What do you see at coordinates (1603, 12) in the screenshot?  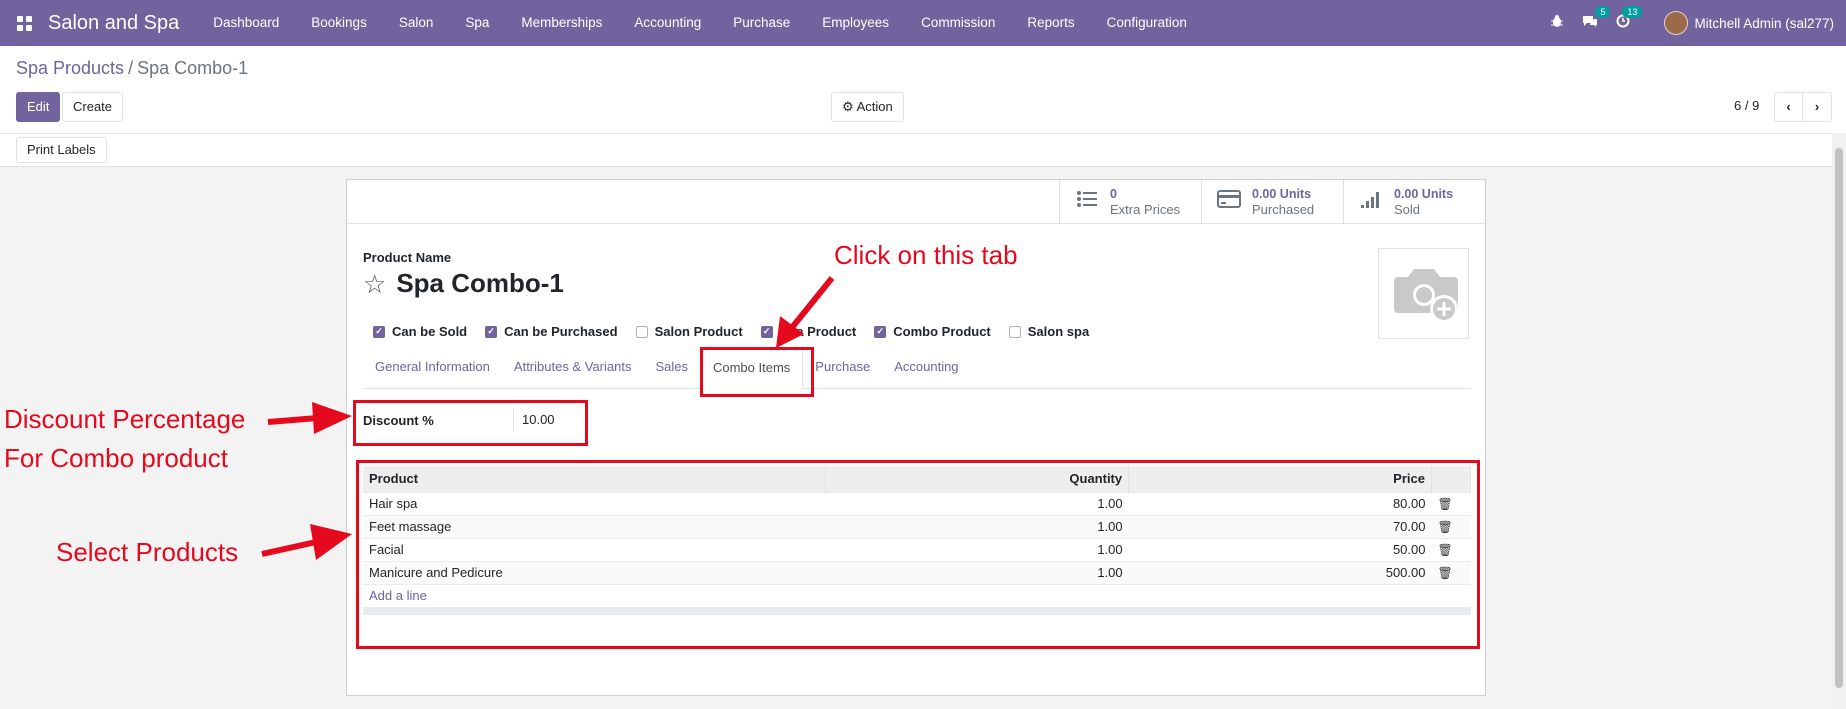 I see `messages-badge: 5` at bounding box center [1603, 12].